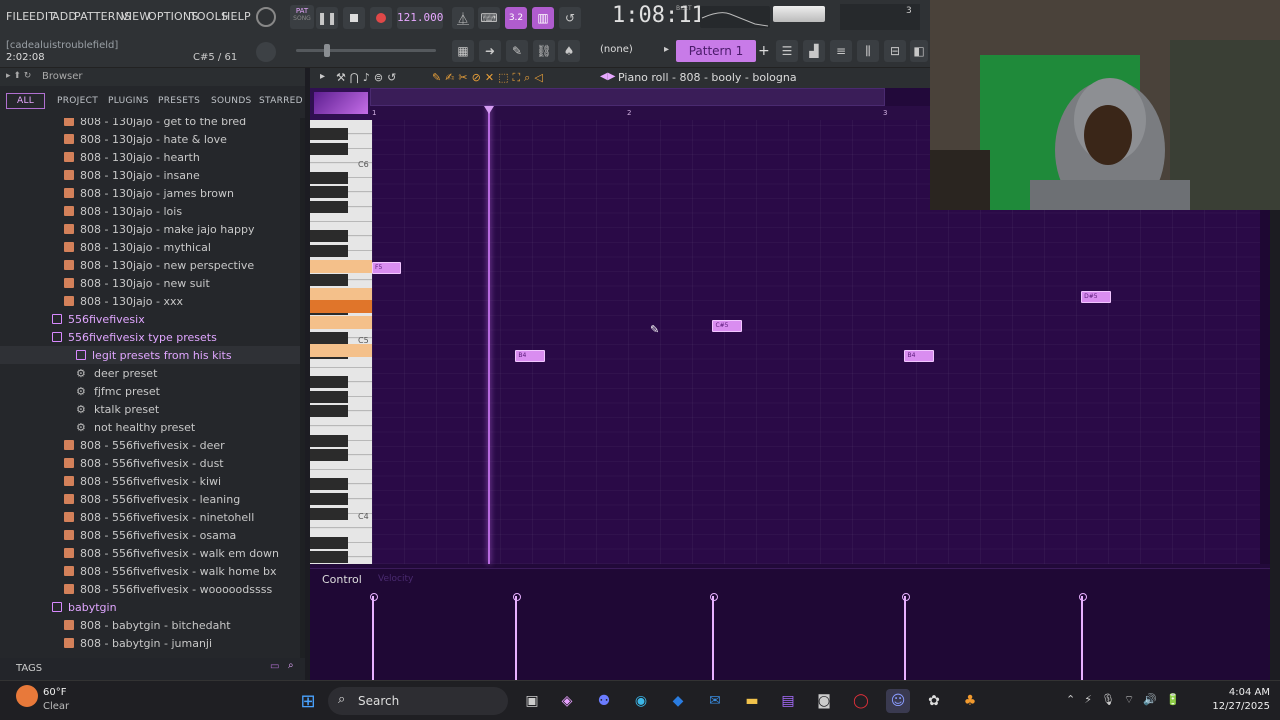 Image resolution: width=1280 pixels, height=720 pixels. I want to click on browser-item: 808 - 130jajo - hearth, so click(152, 157).